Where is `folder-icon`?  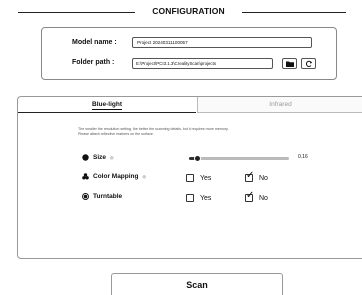
folder-icon is located at coordinates (289, 64).